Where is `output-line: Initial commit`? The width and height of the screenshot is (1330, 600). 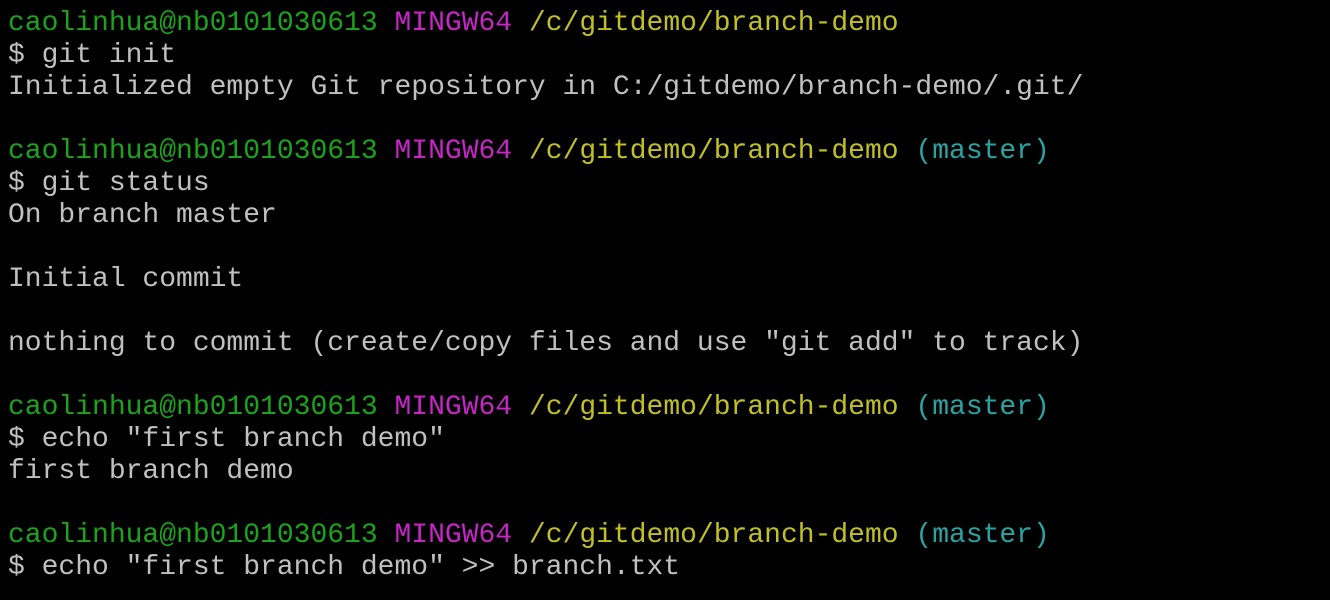
output-line: Initial commit is located at coordinates (126, 279).